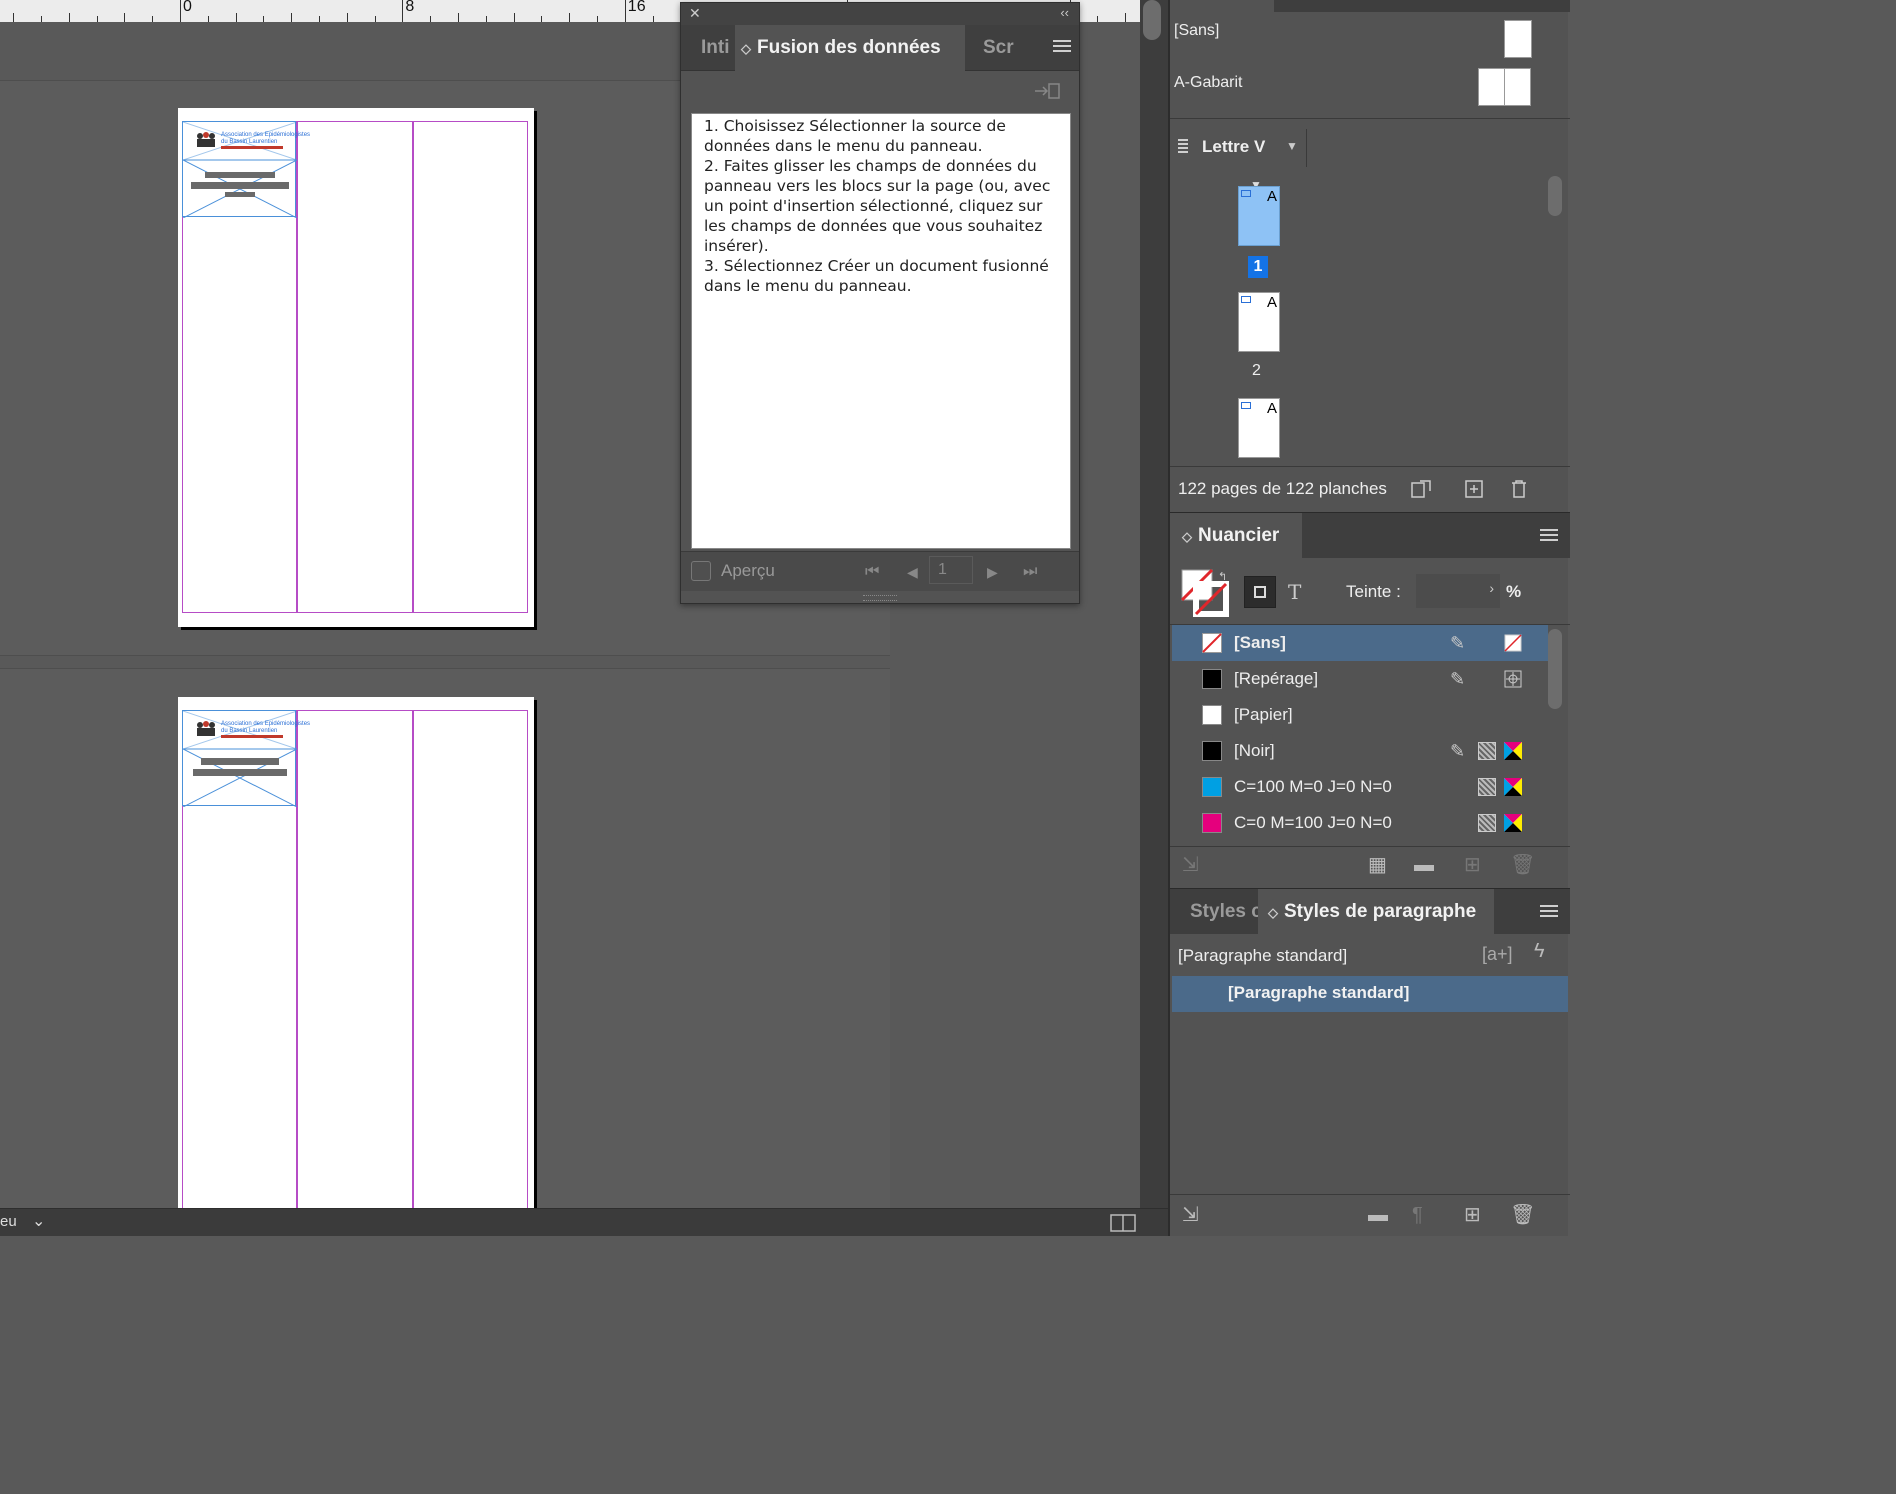 This screenshot has width=1896, height=1494. I want to click on status-dropdown-label: eu, so click(8, 1221).